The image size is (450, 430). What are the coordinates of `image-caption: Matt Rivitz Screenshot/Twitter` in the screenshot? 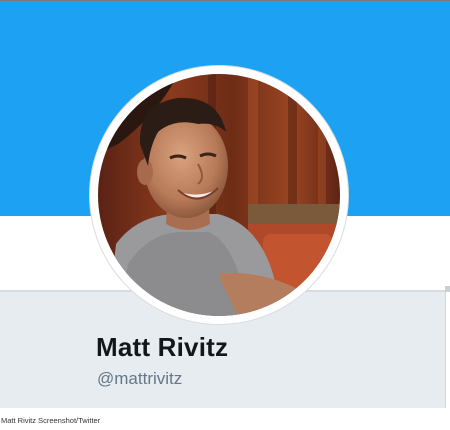 It's located at (51, 420).